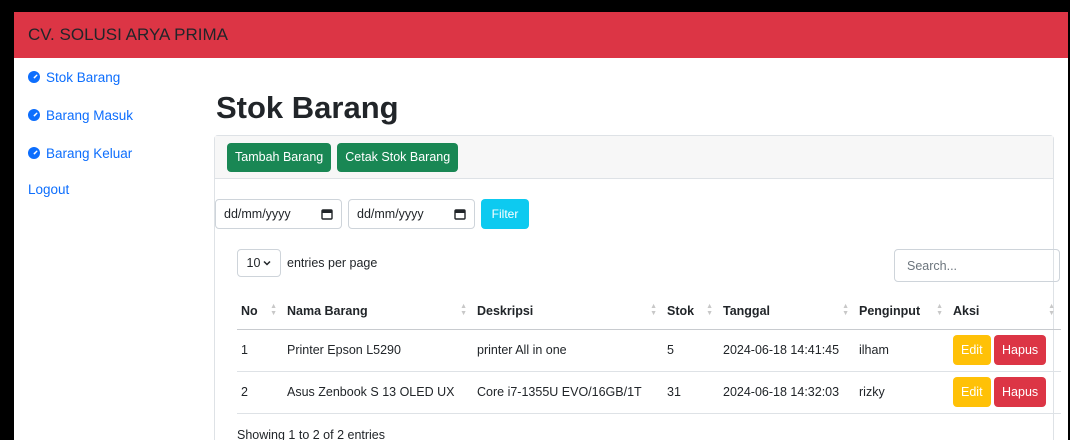  Describe the element at coordinates (267, 263) in the screenshot. I see `chevron-down-icon` at that location.